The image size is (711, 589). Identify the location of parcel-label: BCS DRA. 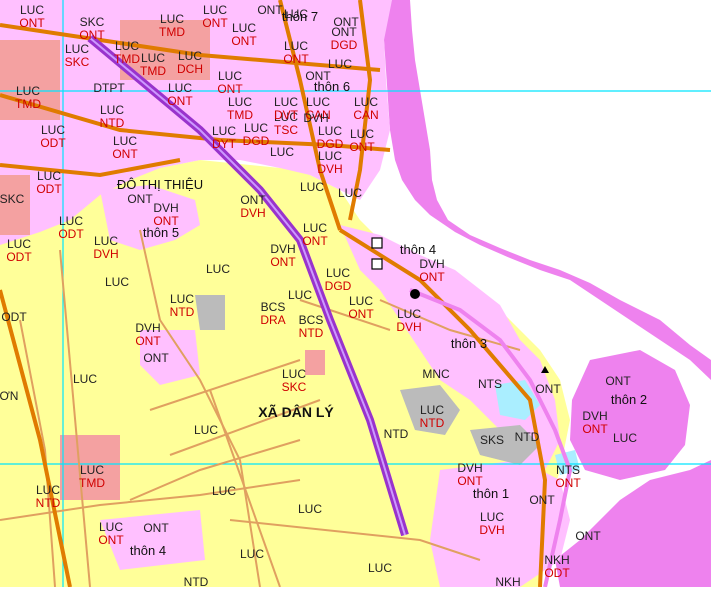
(273, 313).